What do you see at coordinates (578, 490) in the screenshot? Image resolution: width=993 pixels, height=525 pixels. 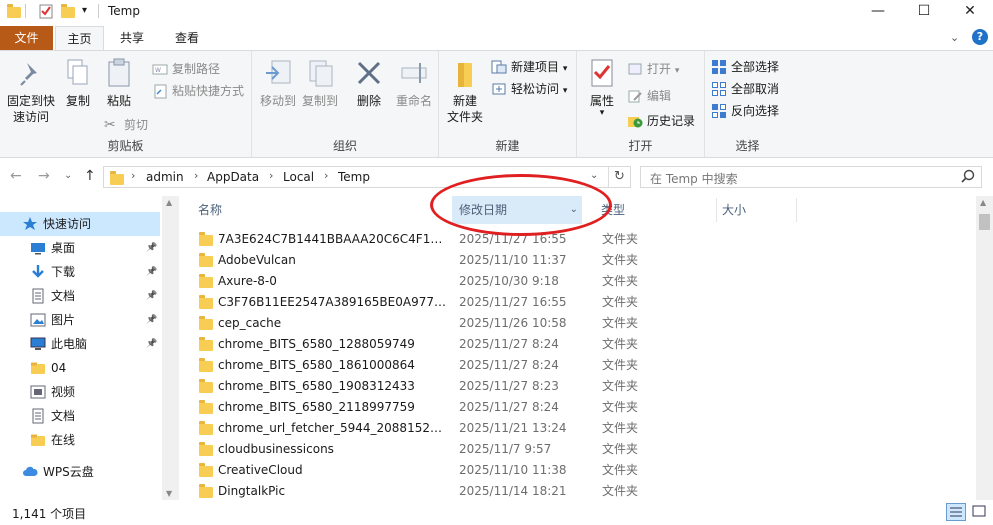 I see `table-row: DingtalkPic 2025/11/14 18:21 文件夹` at bounding box center [578, 490].